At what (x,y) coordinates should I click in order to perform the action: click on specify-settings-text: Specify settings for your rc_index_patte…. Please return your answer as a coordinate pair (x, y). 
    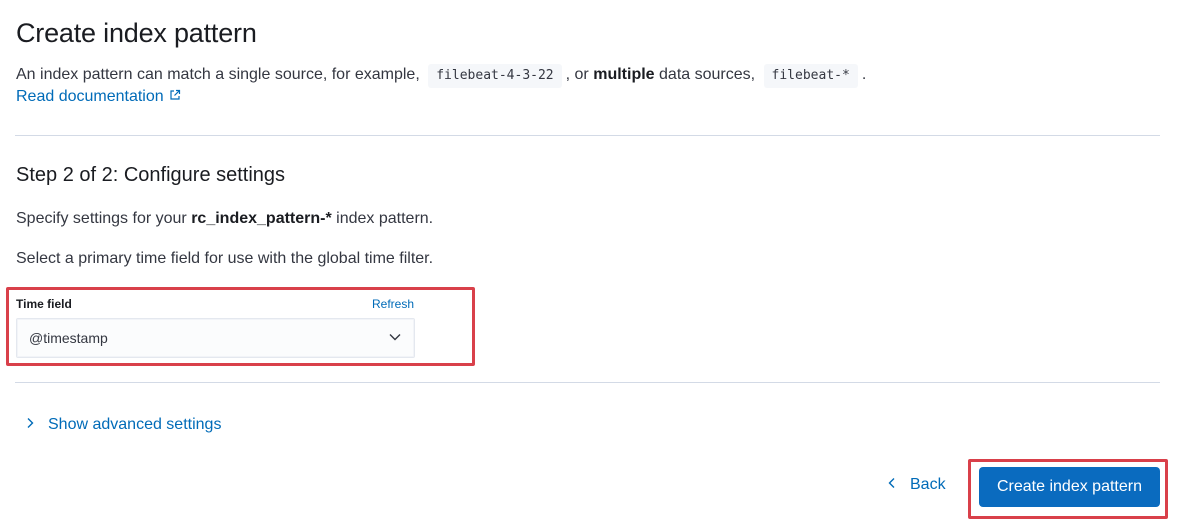
    Looking at the image, I should click on (224, 219).